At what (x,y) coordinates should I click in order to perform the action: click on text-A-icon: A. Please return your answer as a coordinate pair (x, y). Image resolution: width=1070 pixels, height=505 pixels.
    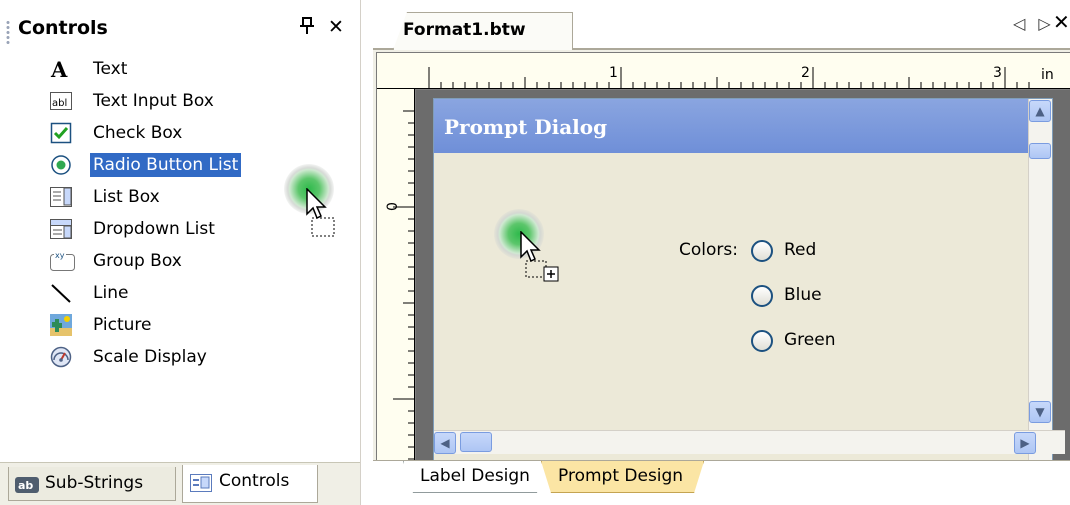
    Looking at the image, I should click on (61, 69).